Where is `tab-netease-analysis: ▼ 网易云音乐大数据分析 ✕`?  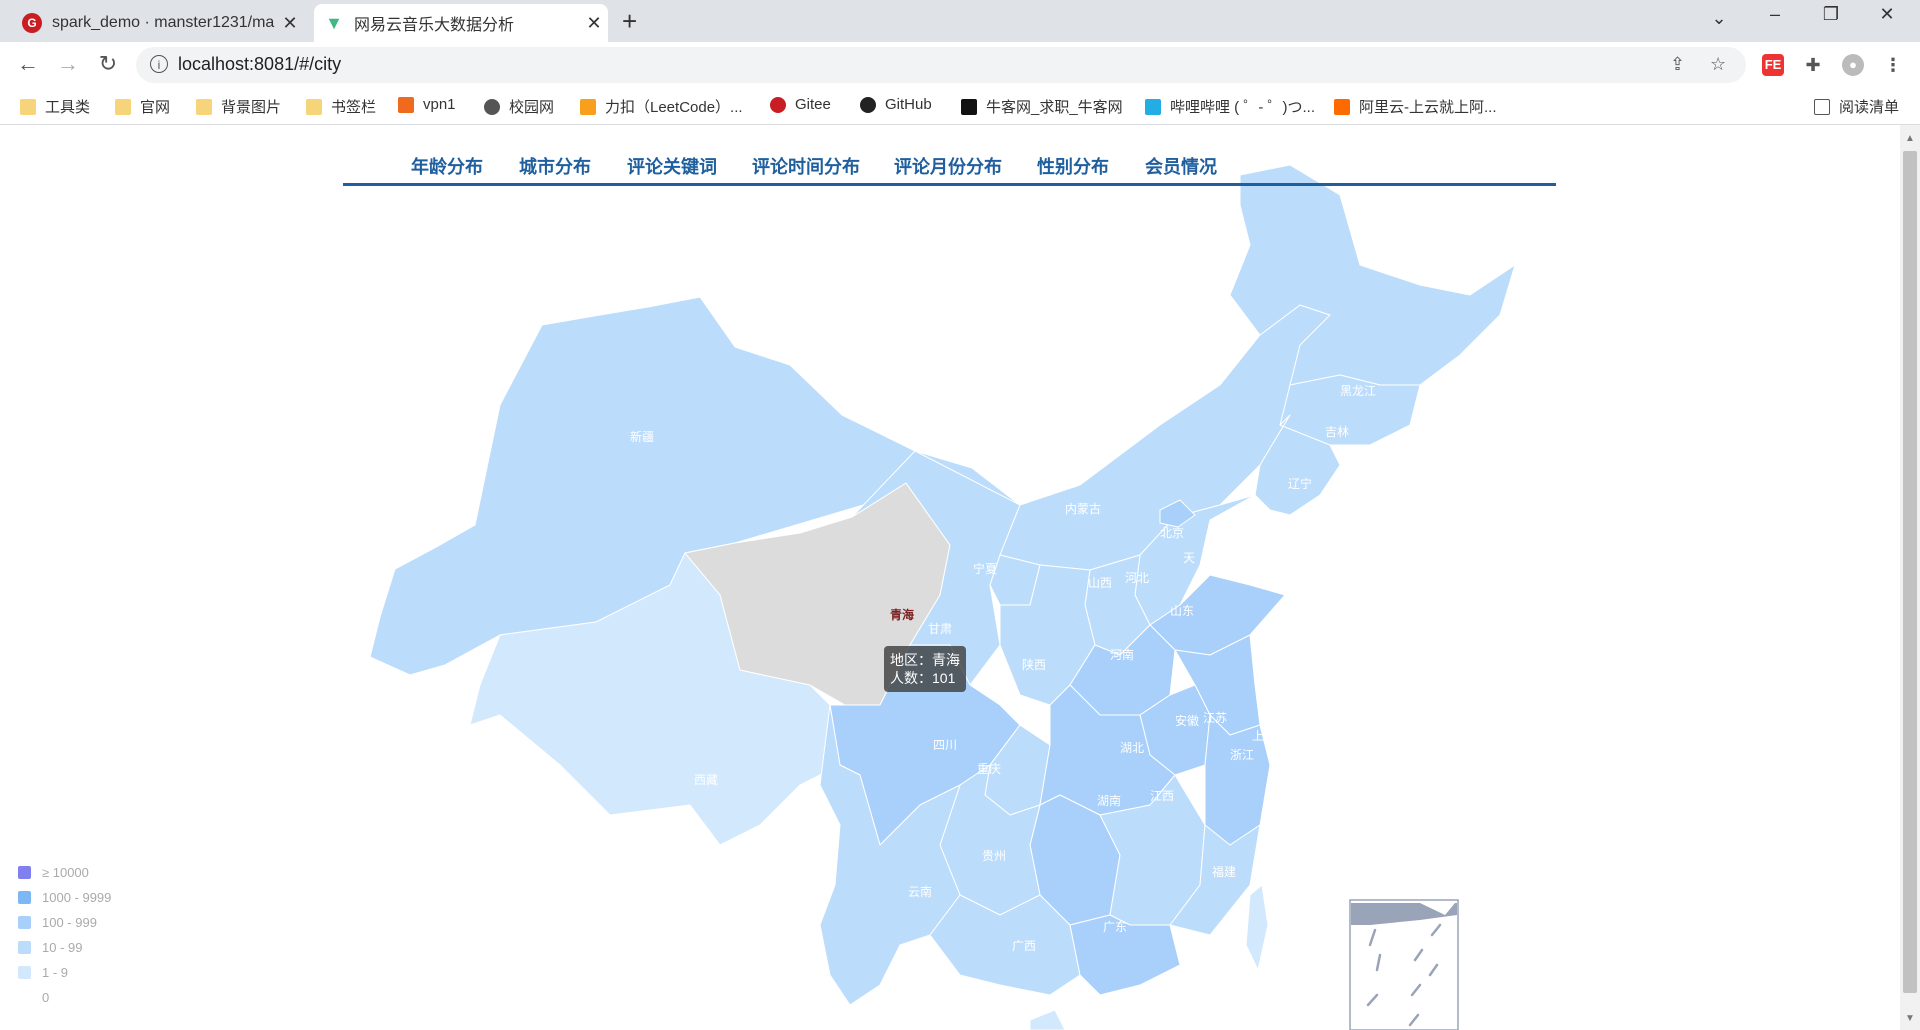 tab-netease-analysis: ▼ 网易云音乐大数据分析 ✕ is located at coordinates (461, 23).